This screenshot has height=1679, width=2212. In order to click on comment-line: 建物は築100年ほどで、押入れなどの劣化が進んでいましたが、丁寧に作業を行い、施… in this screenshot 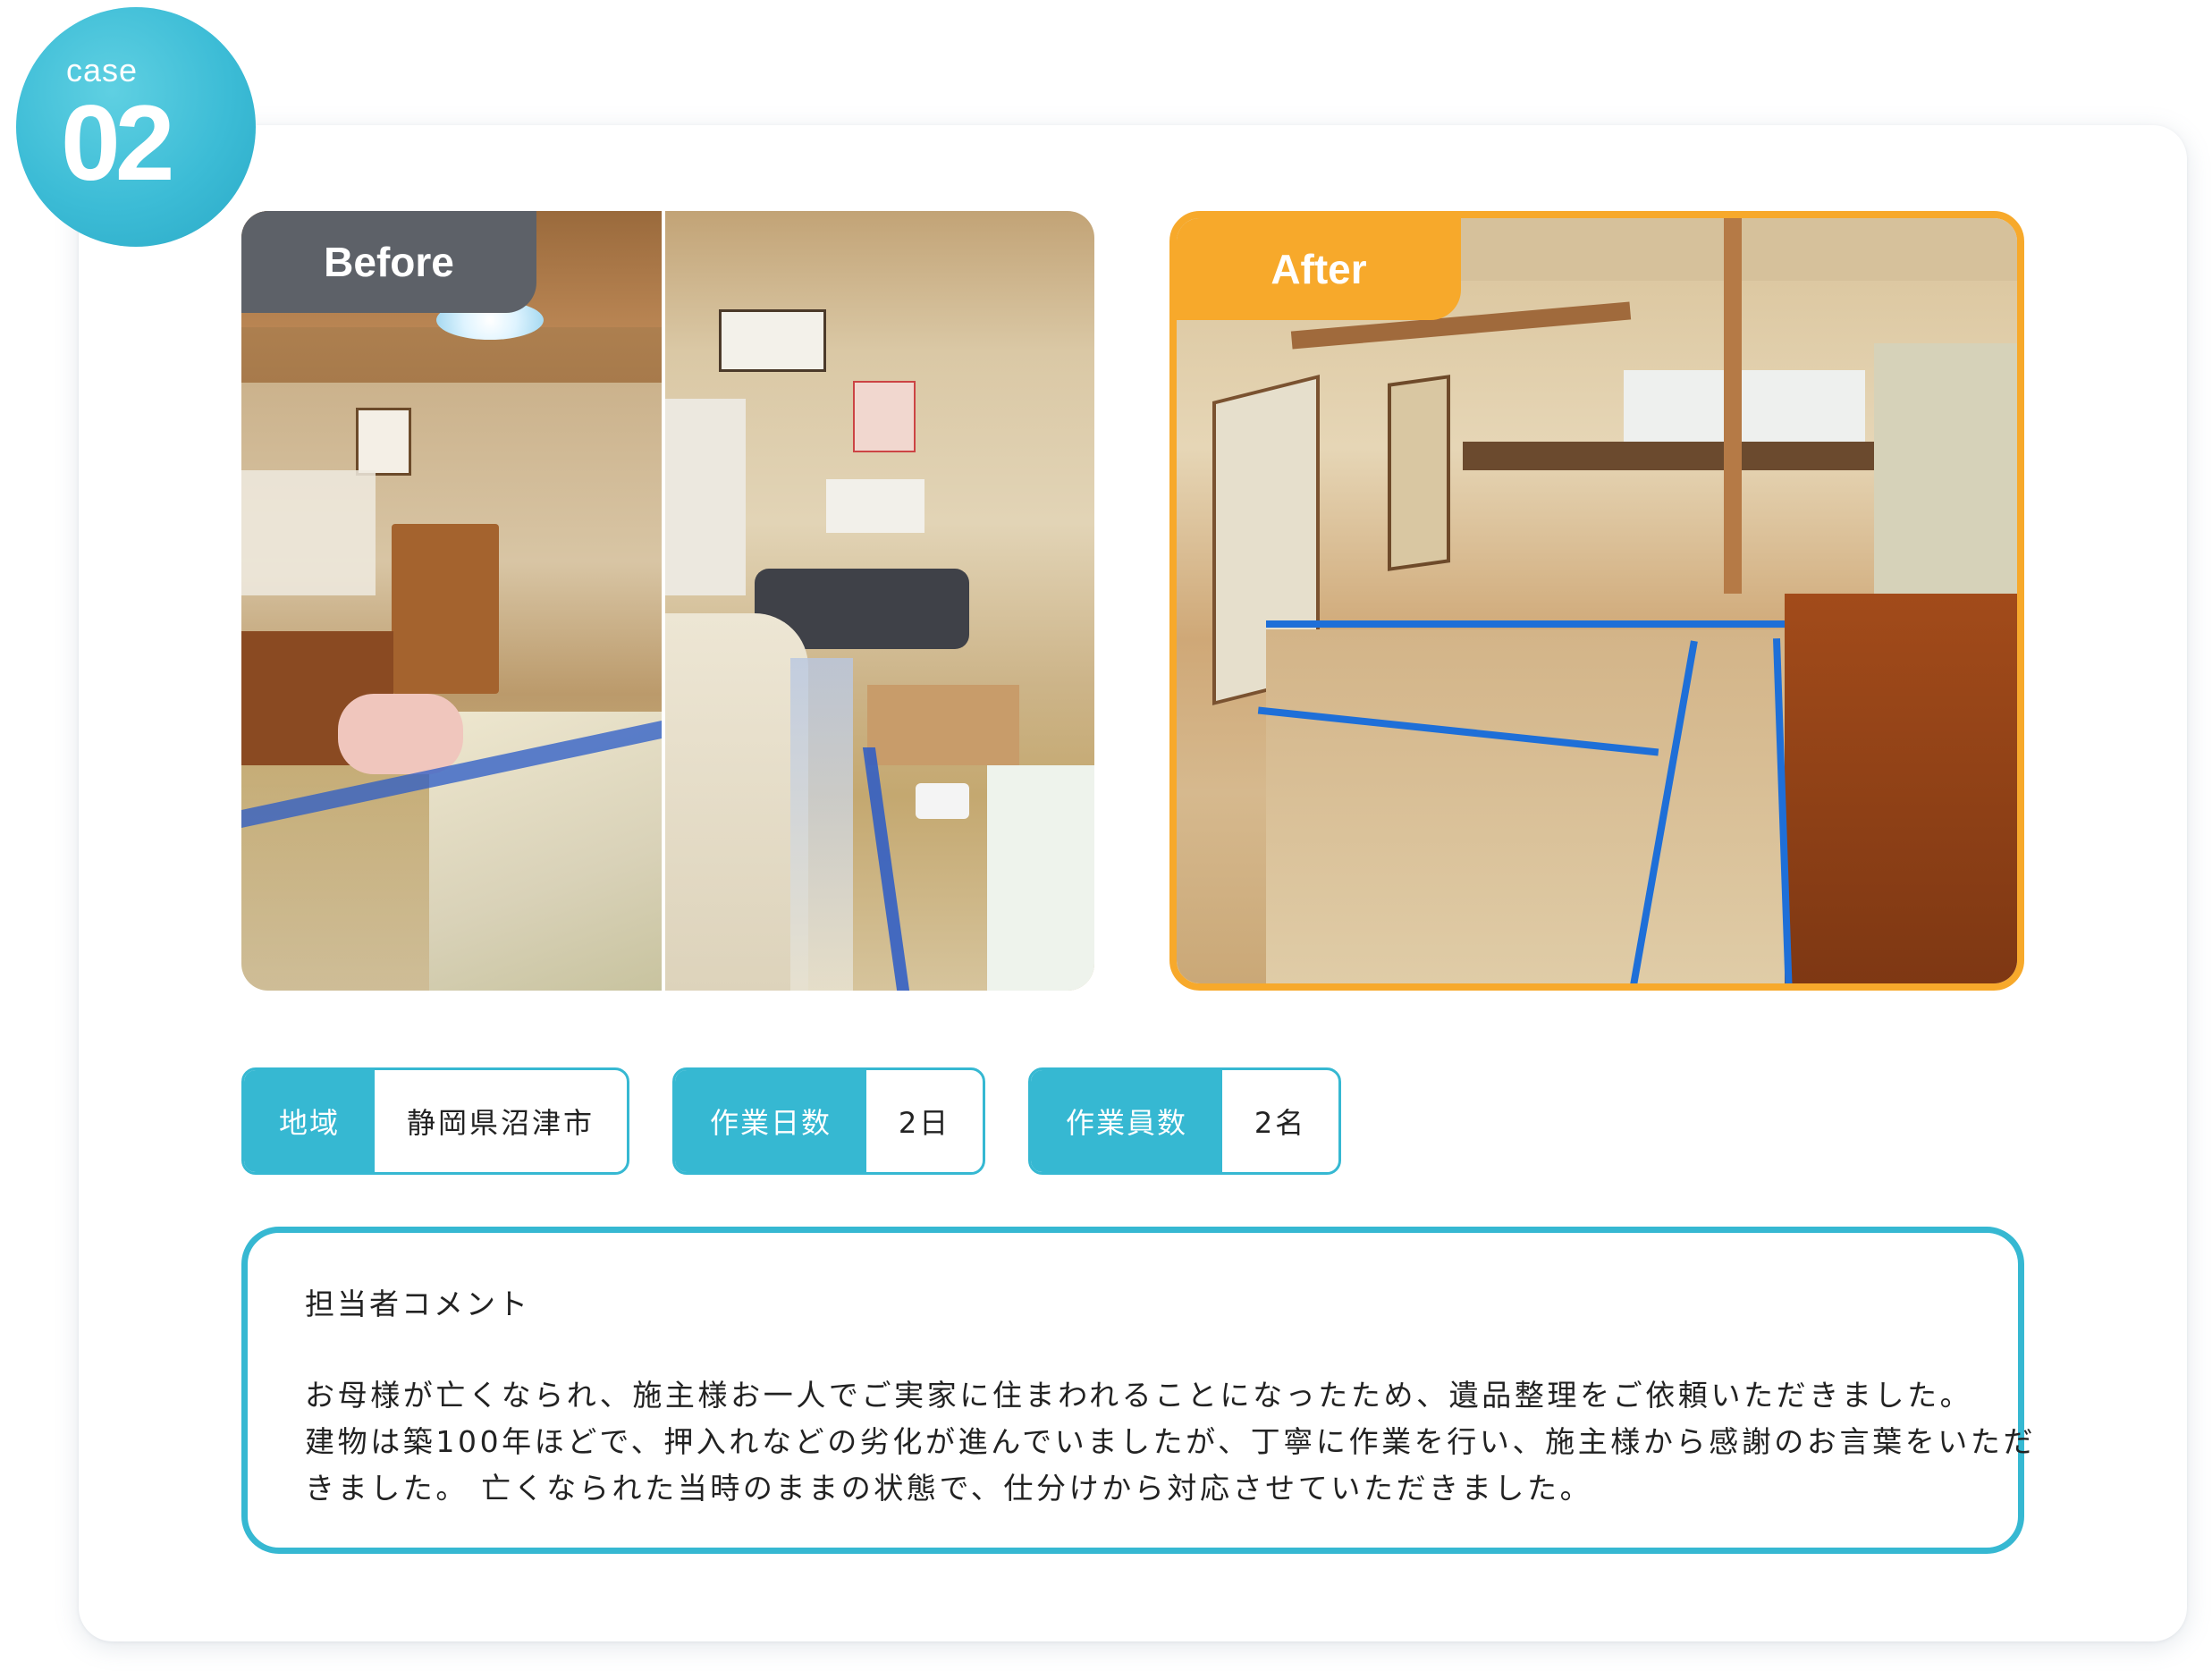, I will do `click(1171, 1442)`.